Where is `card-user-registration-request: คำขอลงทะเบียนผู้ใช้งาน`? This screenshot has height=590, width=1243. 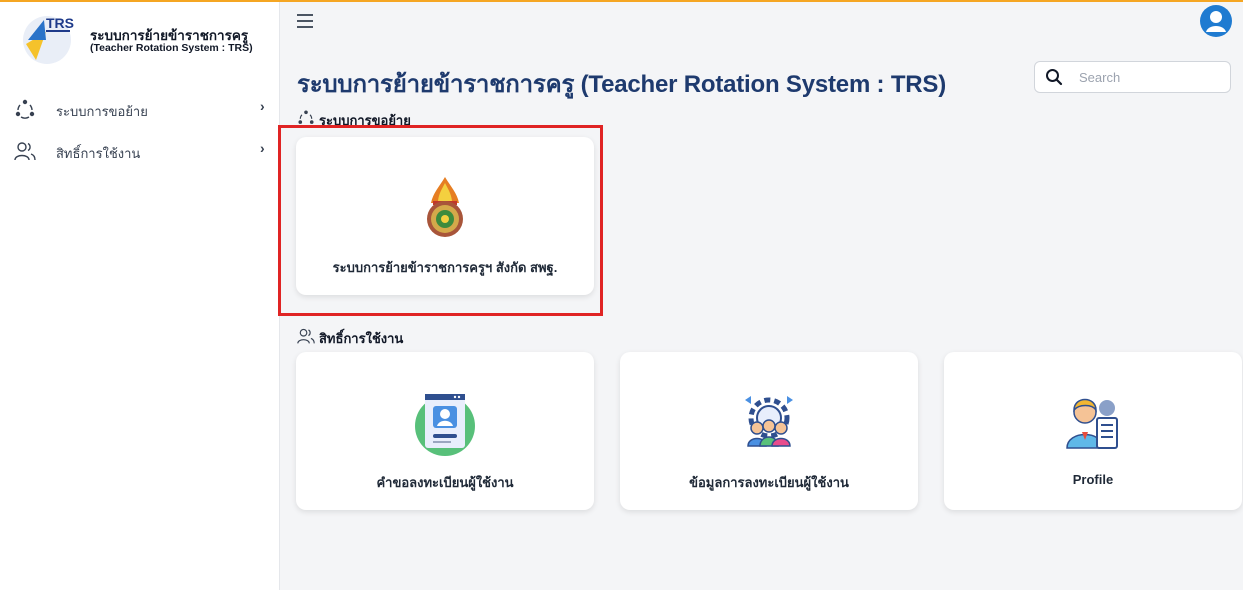
card-user-registration-request: คำขอลงทะเบียนผู้ใช้งาน is located at coordinates (445, 431).